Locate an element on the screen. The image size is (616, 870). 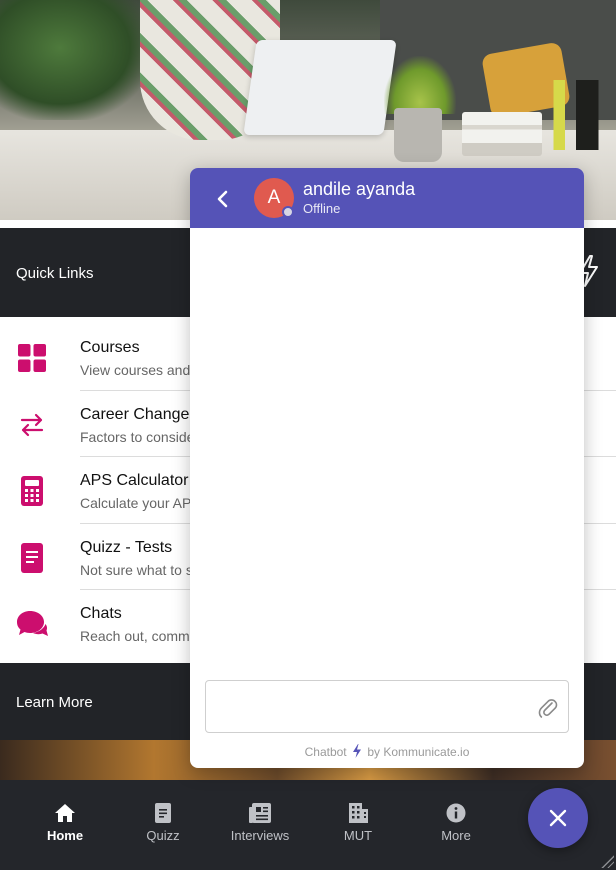
nav-home: Home is located at coordinates (65, 824).